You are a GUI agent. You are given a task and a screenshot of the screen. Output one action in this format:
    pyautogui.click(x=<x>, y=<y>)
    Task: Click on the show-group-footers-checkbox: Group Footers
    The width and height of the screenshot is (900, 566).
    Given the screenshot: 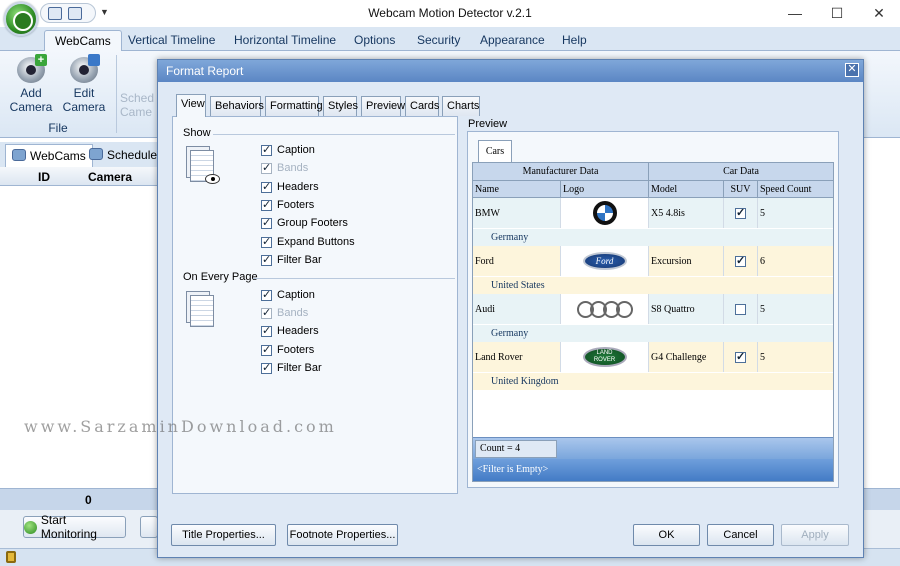 What is the action you would take?
    pyautogui.click(x=304, y=222)
    